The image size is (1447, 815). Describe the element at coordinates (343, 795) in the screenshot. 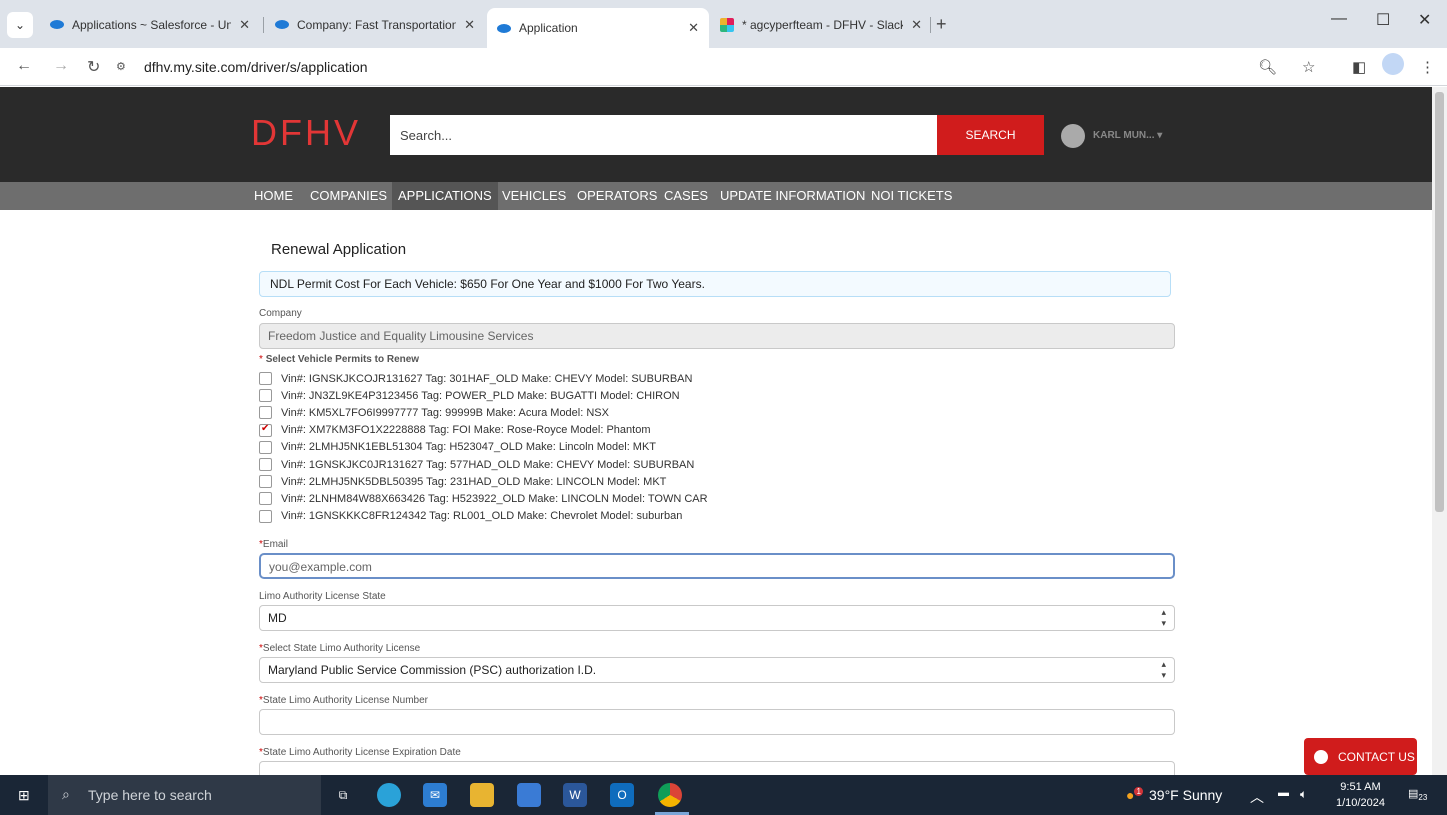

I see `task-view-icon: ⧉` at that location.